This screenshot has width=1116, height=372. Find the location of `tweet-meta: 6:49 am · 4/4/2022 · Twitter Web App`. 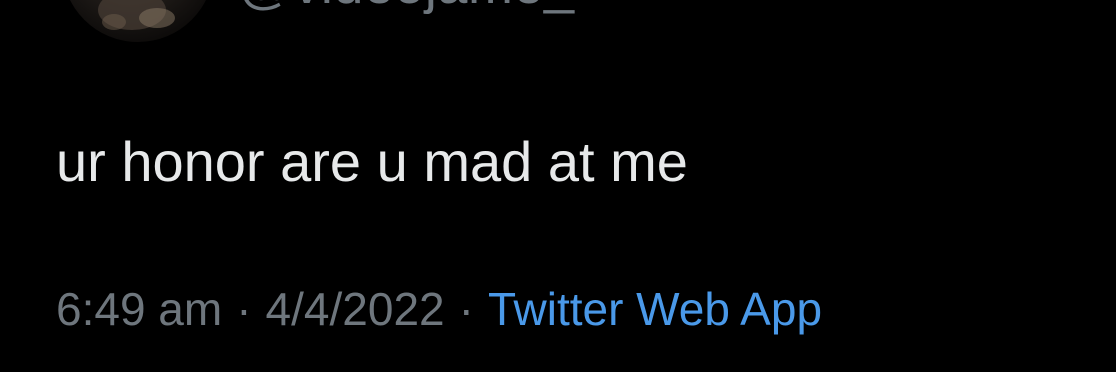

tweet-meta: 6:49 am · 4/4/2022 · Twitter Web App is located at coordinates (439, 309).